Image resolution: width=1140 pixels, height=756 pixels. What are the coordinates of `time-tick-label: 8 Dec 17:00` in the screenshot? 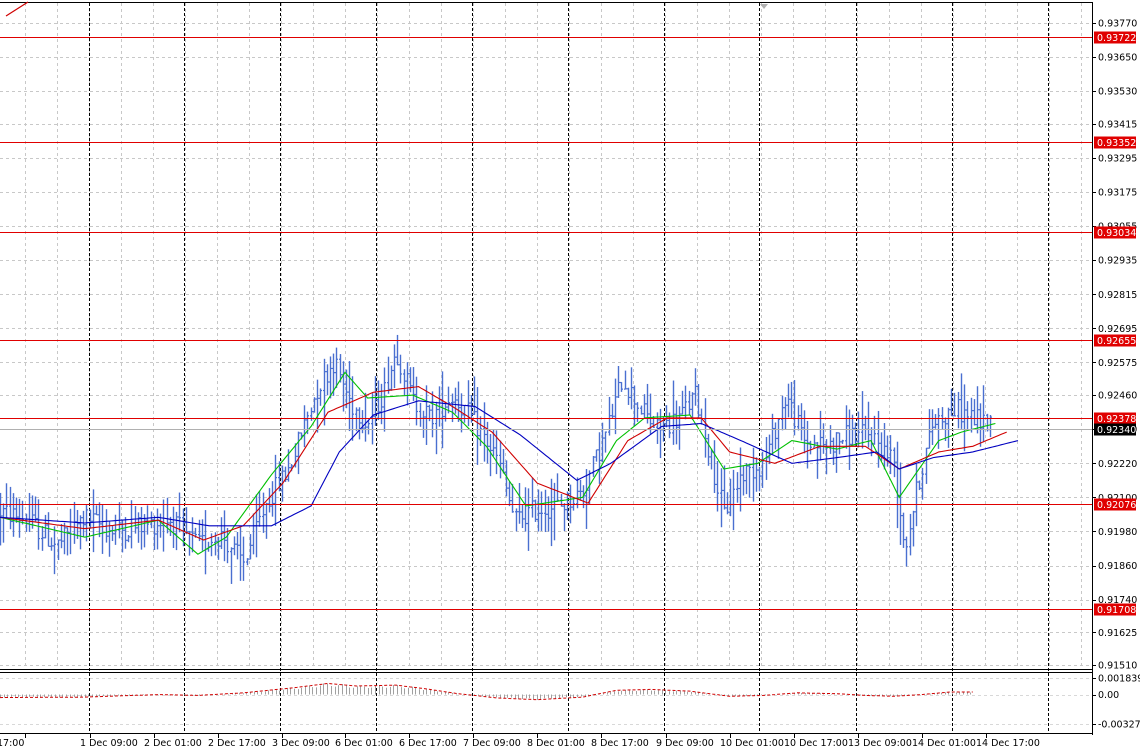 It's located at (620, 743).